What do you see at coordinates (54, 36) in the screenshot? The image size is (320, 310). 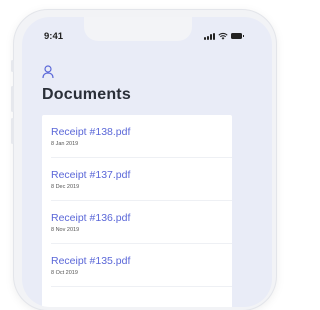 I see `status-time: 9:41` at bounding box center [54, 36].